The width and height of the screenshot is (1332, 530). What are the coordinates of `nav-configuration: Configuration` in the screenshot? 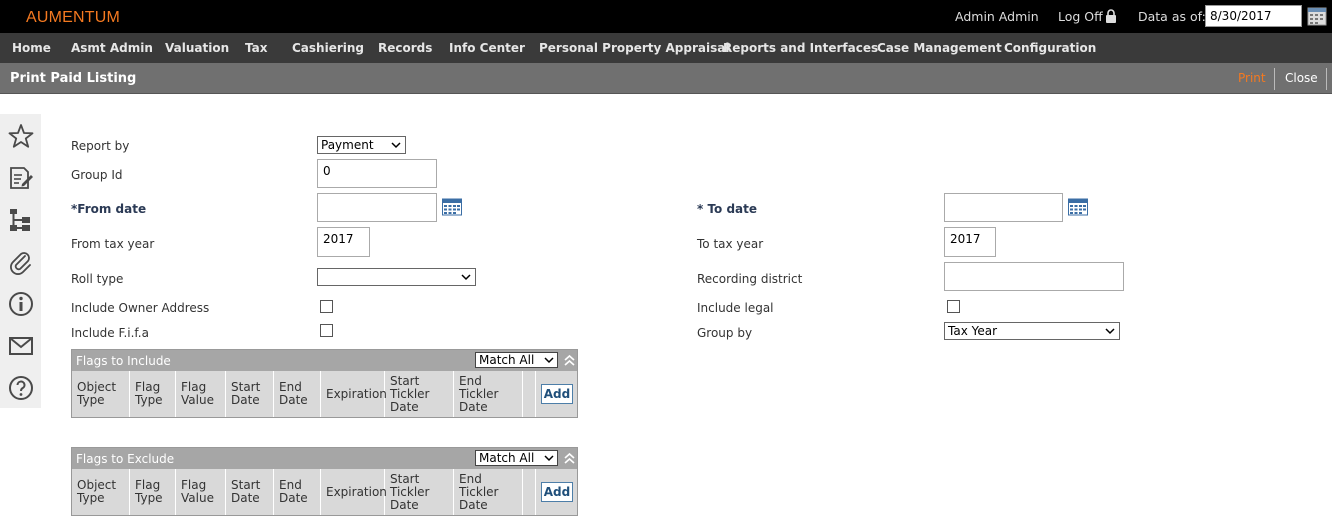 It's located at (1050, 48).